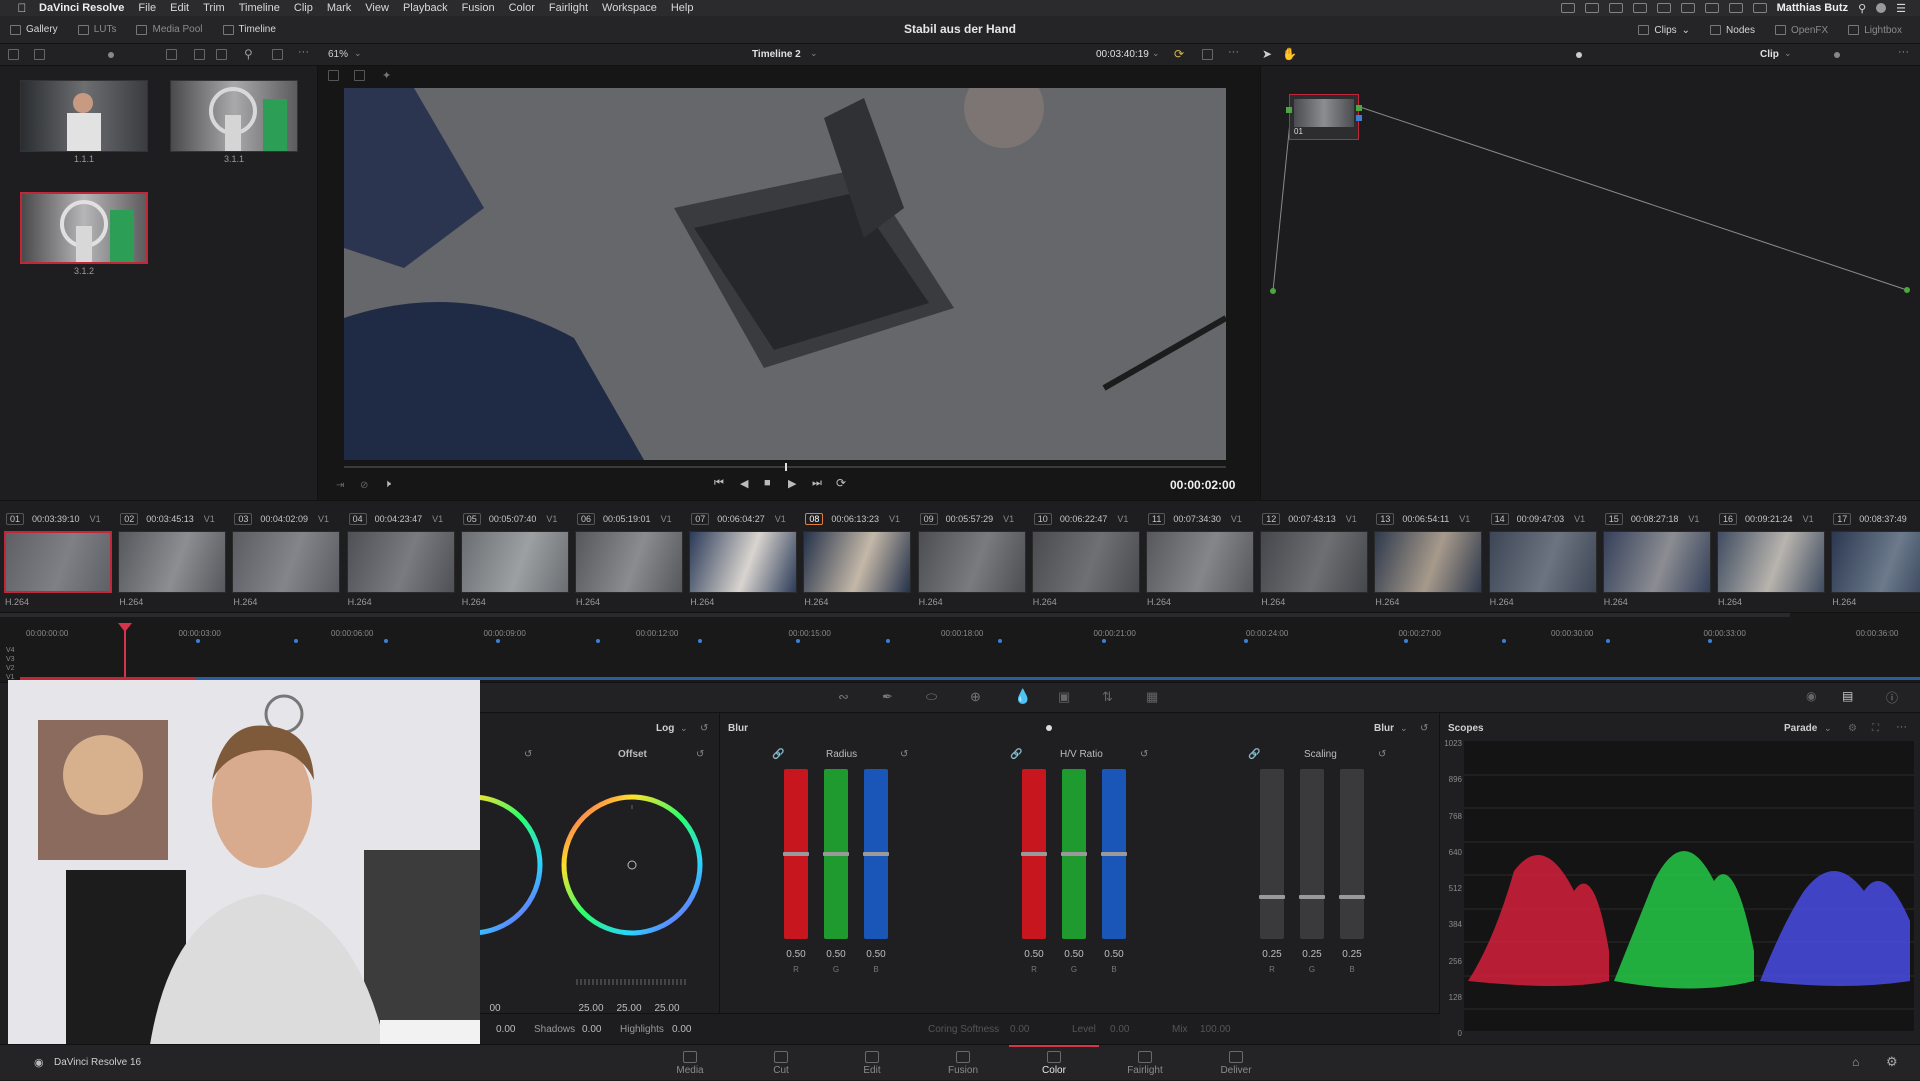  What do you see at coordinates (568, 8) in the screenshot?
I see `menu-fairlight: Fairlight` at bounding box center [568, 8].